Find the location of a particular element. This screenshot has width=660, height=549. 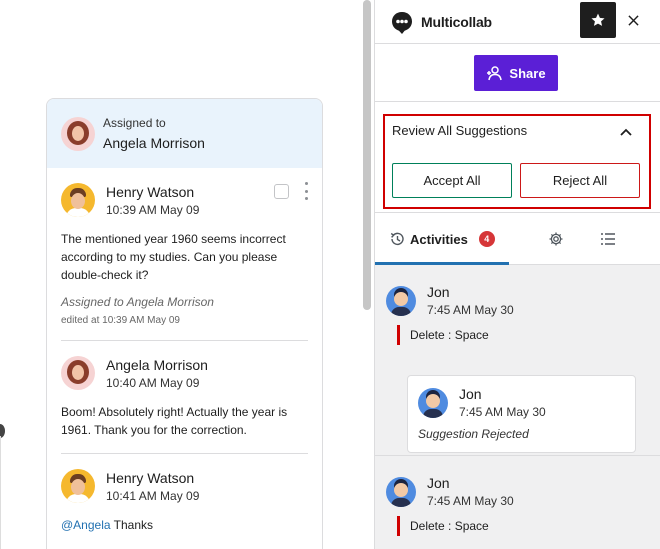

user-mention: @Angela is located at coordinates (86, 525).